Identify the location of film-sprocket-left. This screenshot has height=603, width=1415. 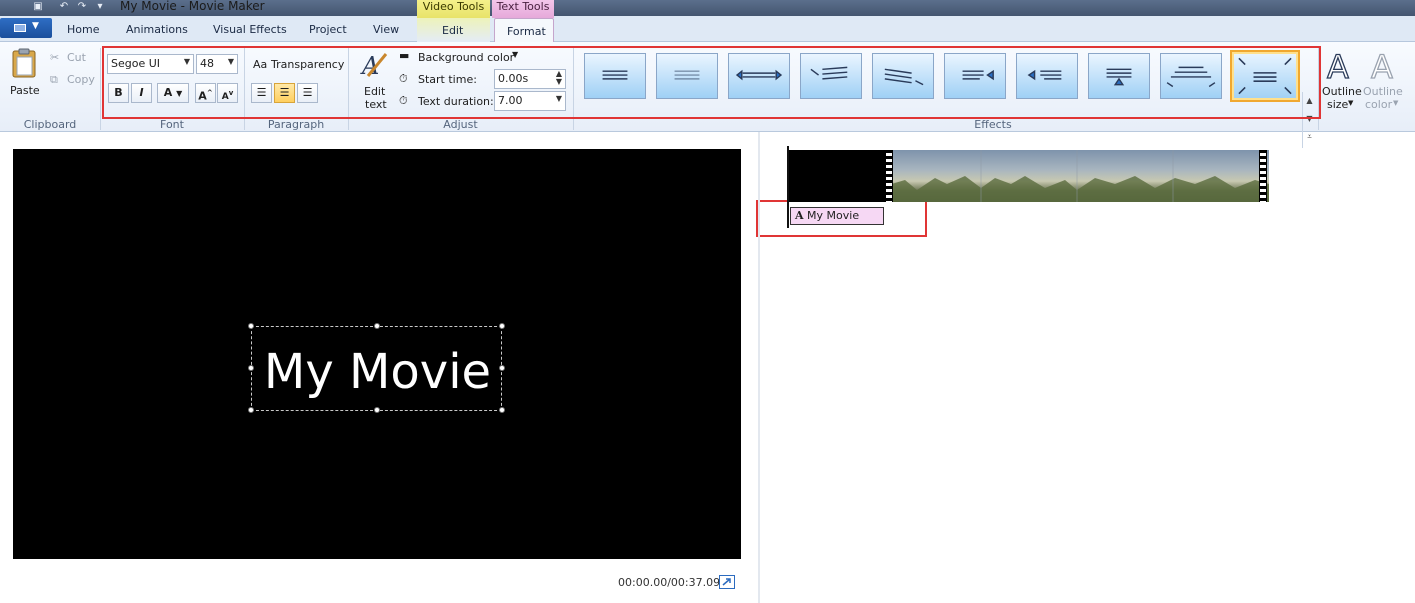
(889, 176).